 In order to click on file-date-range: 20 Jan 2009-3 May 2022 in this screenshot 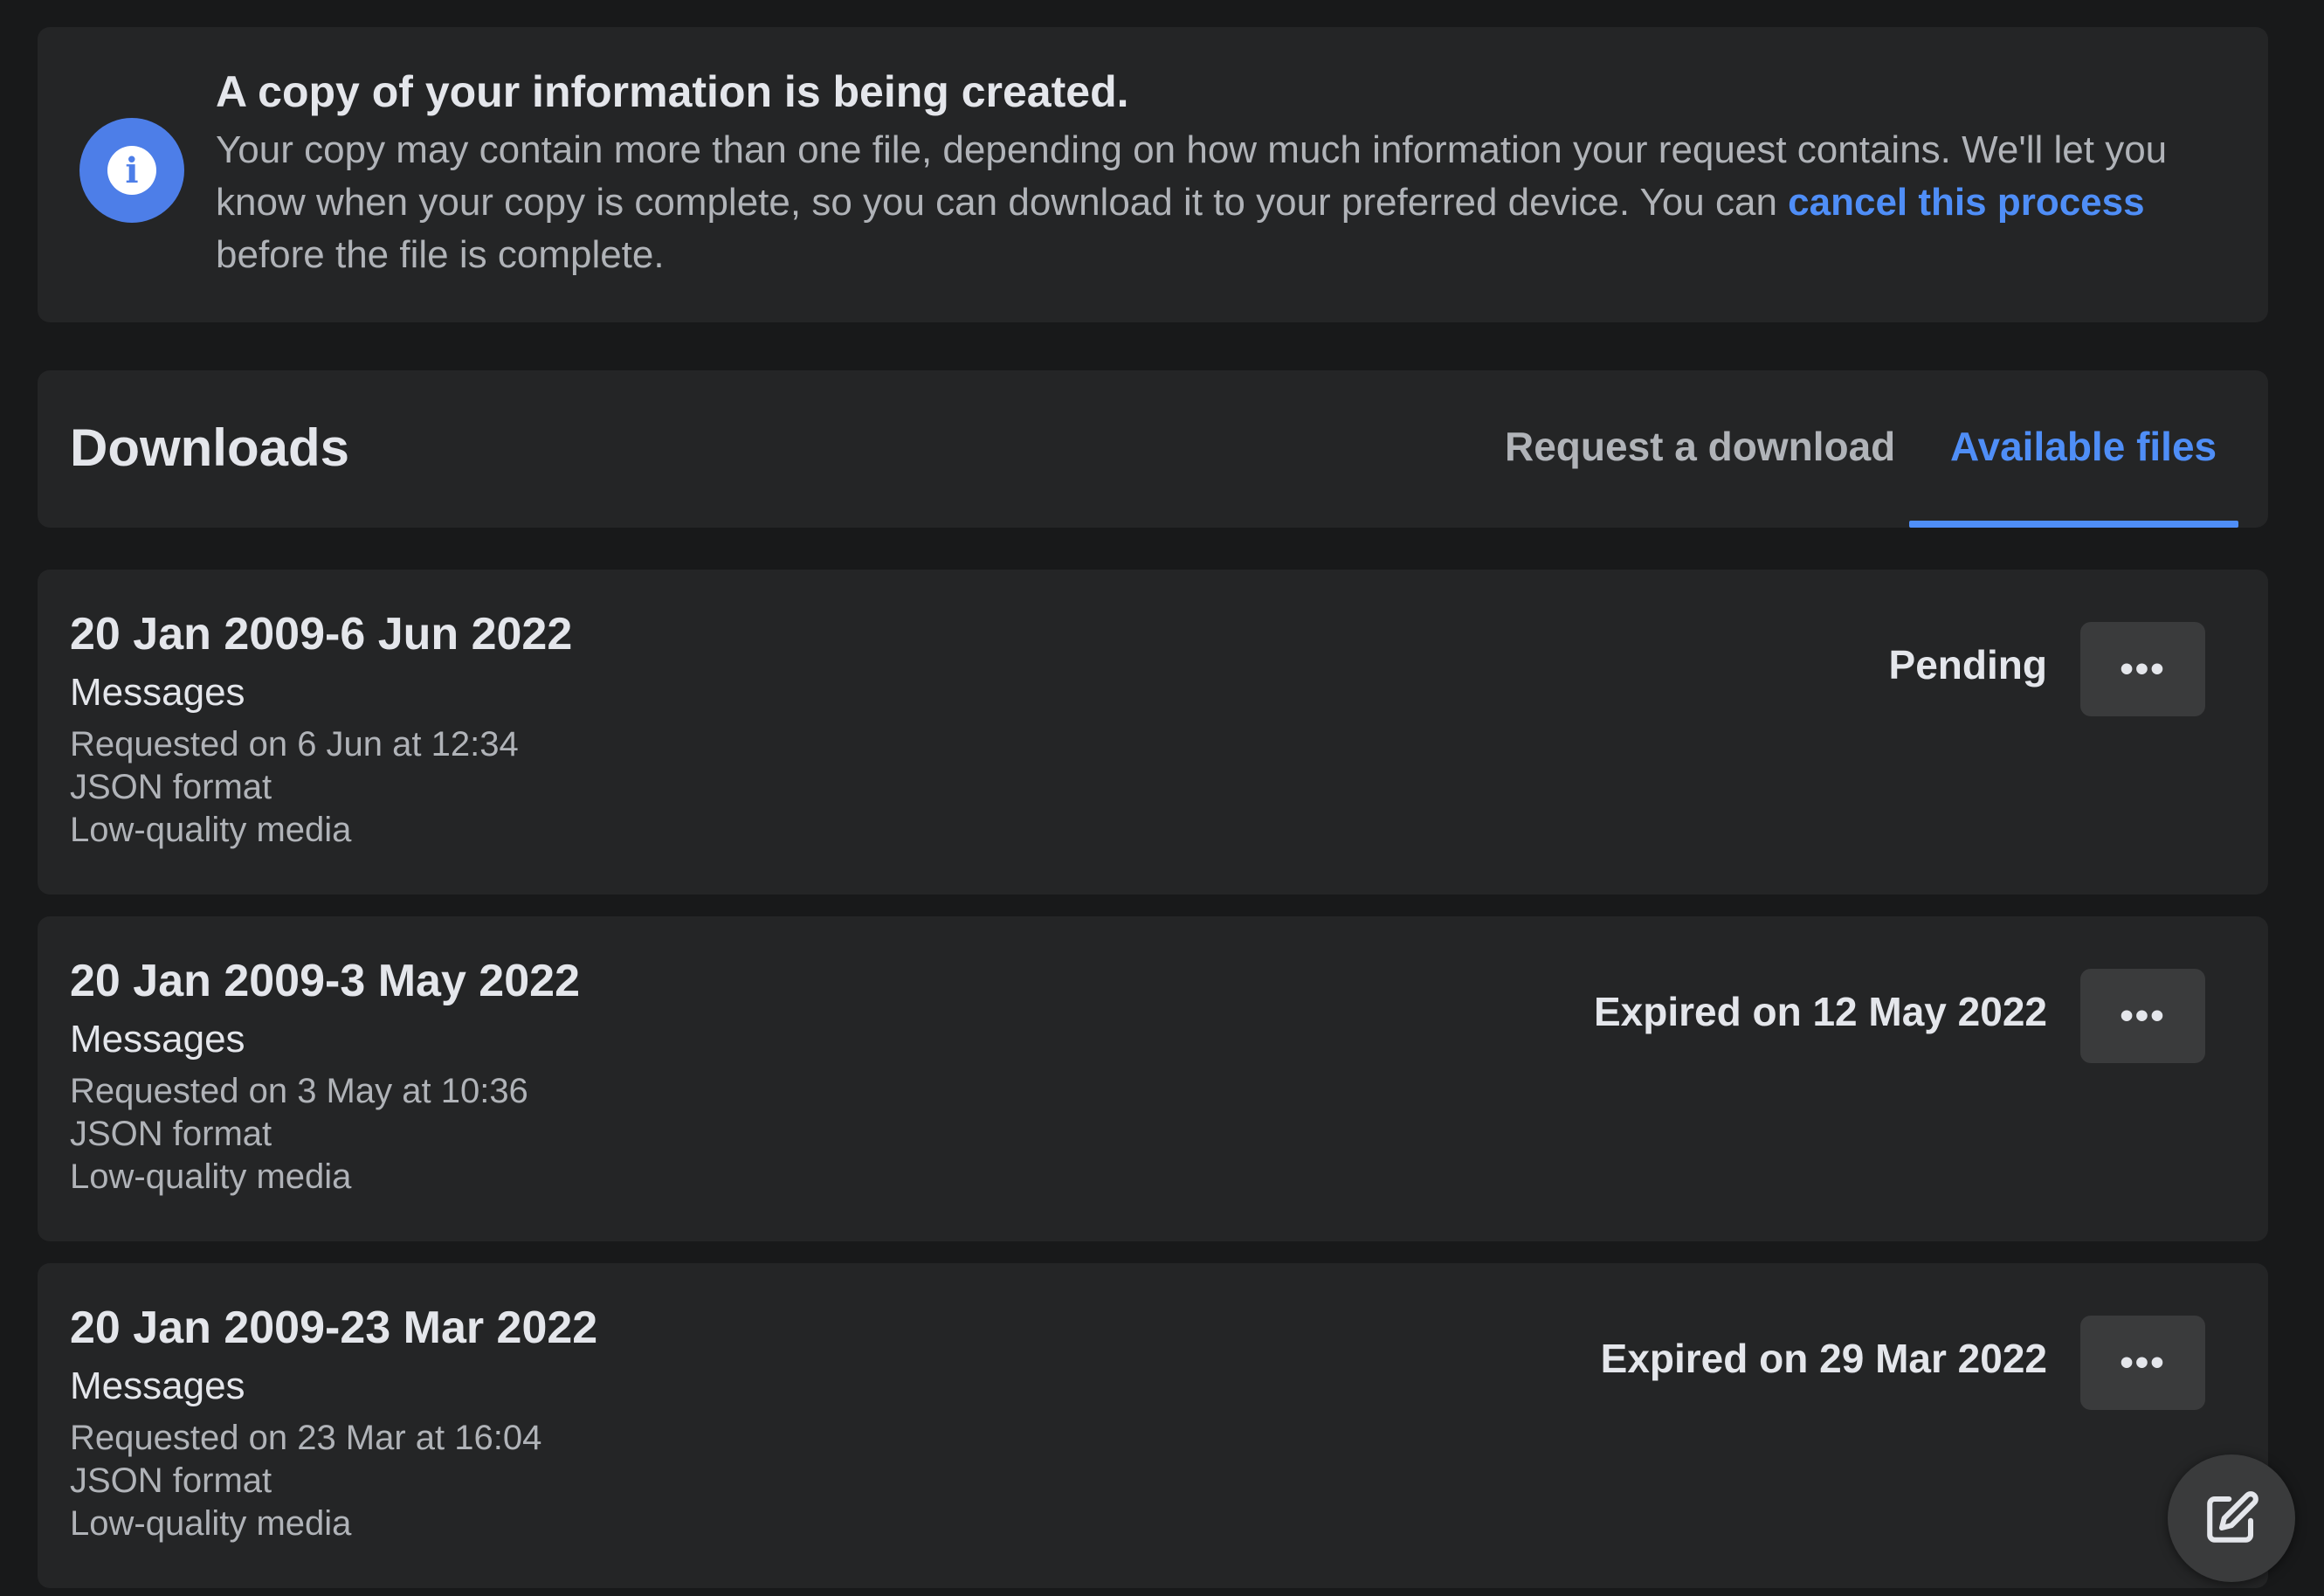, I will do `click(325, 981)`.